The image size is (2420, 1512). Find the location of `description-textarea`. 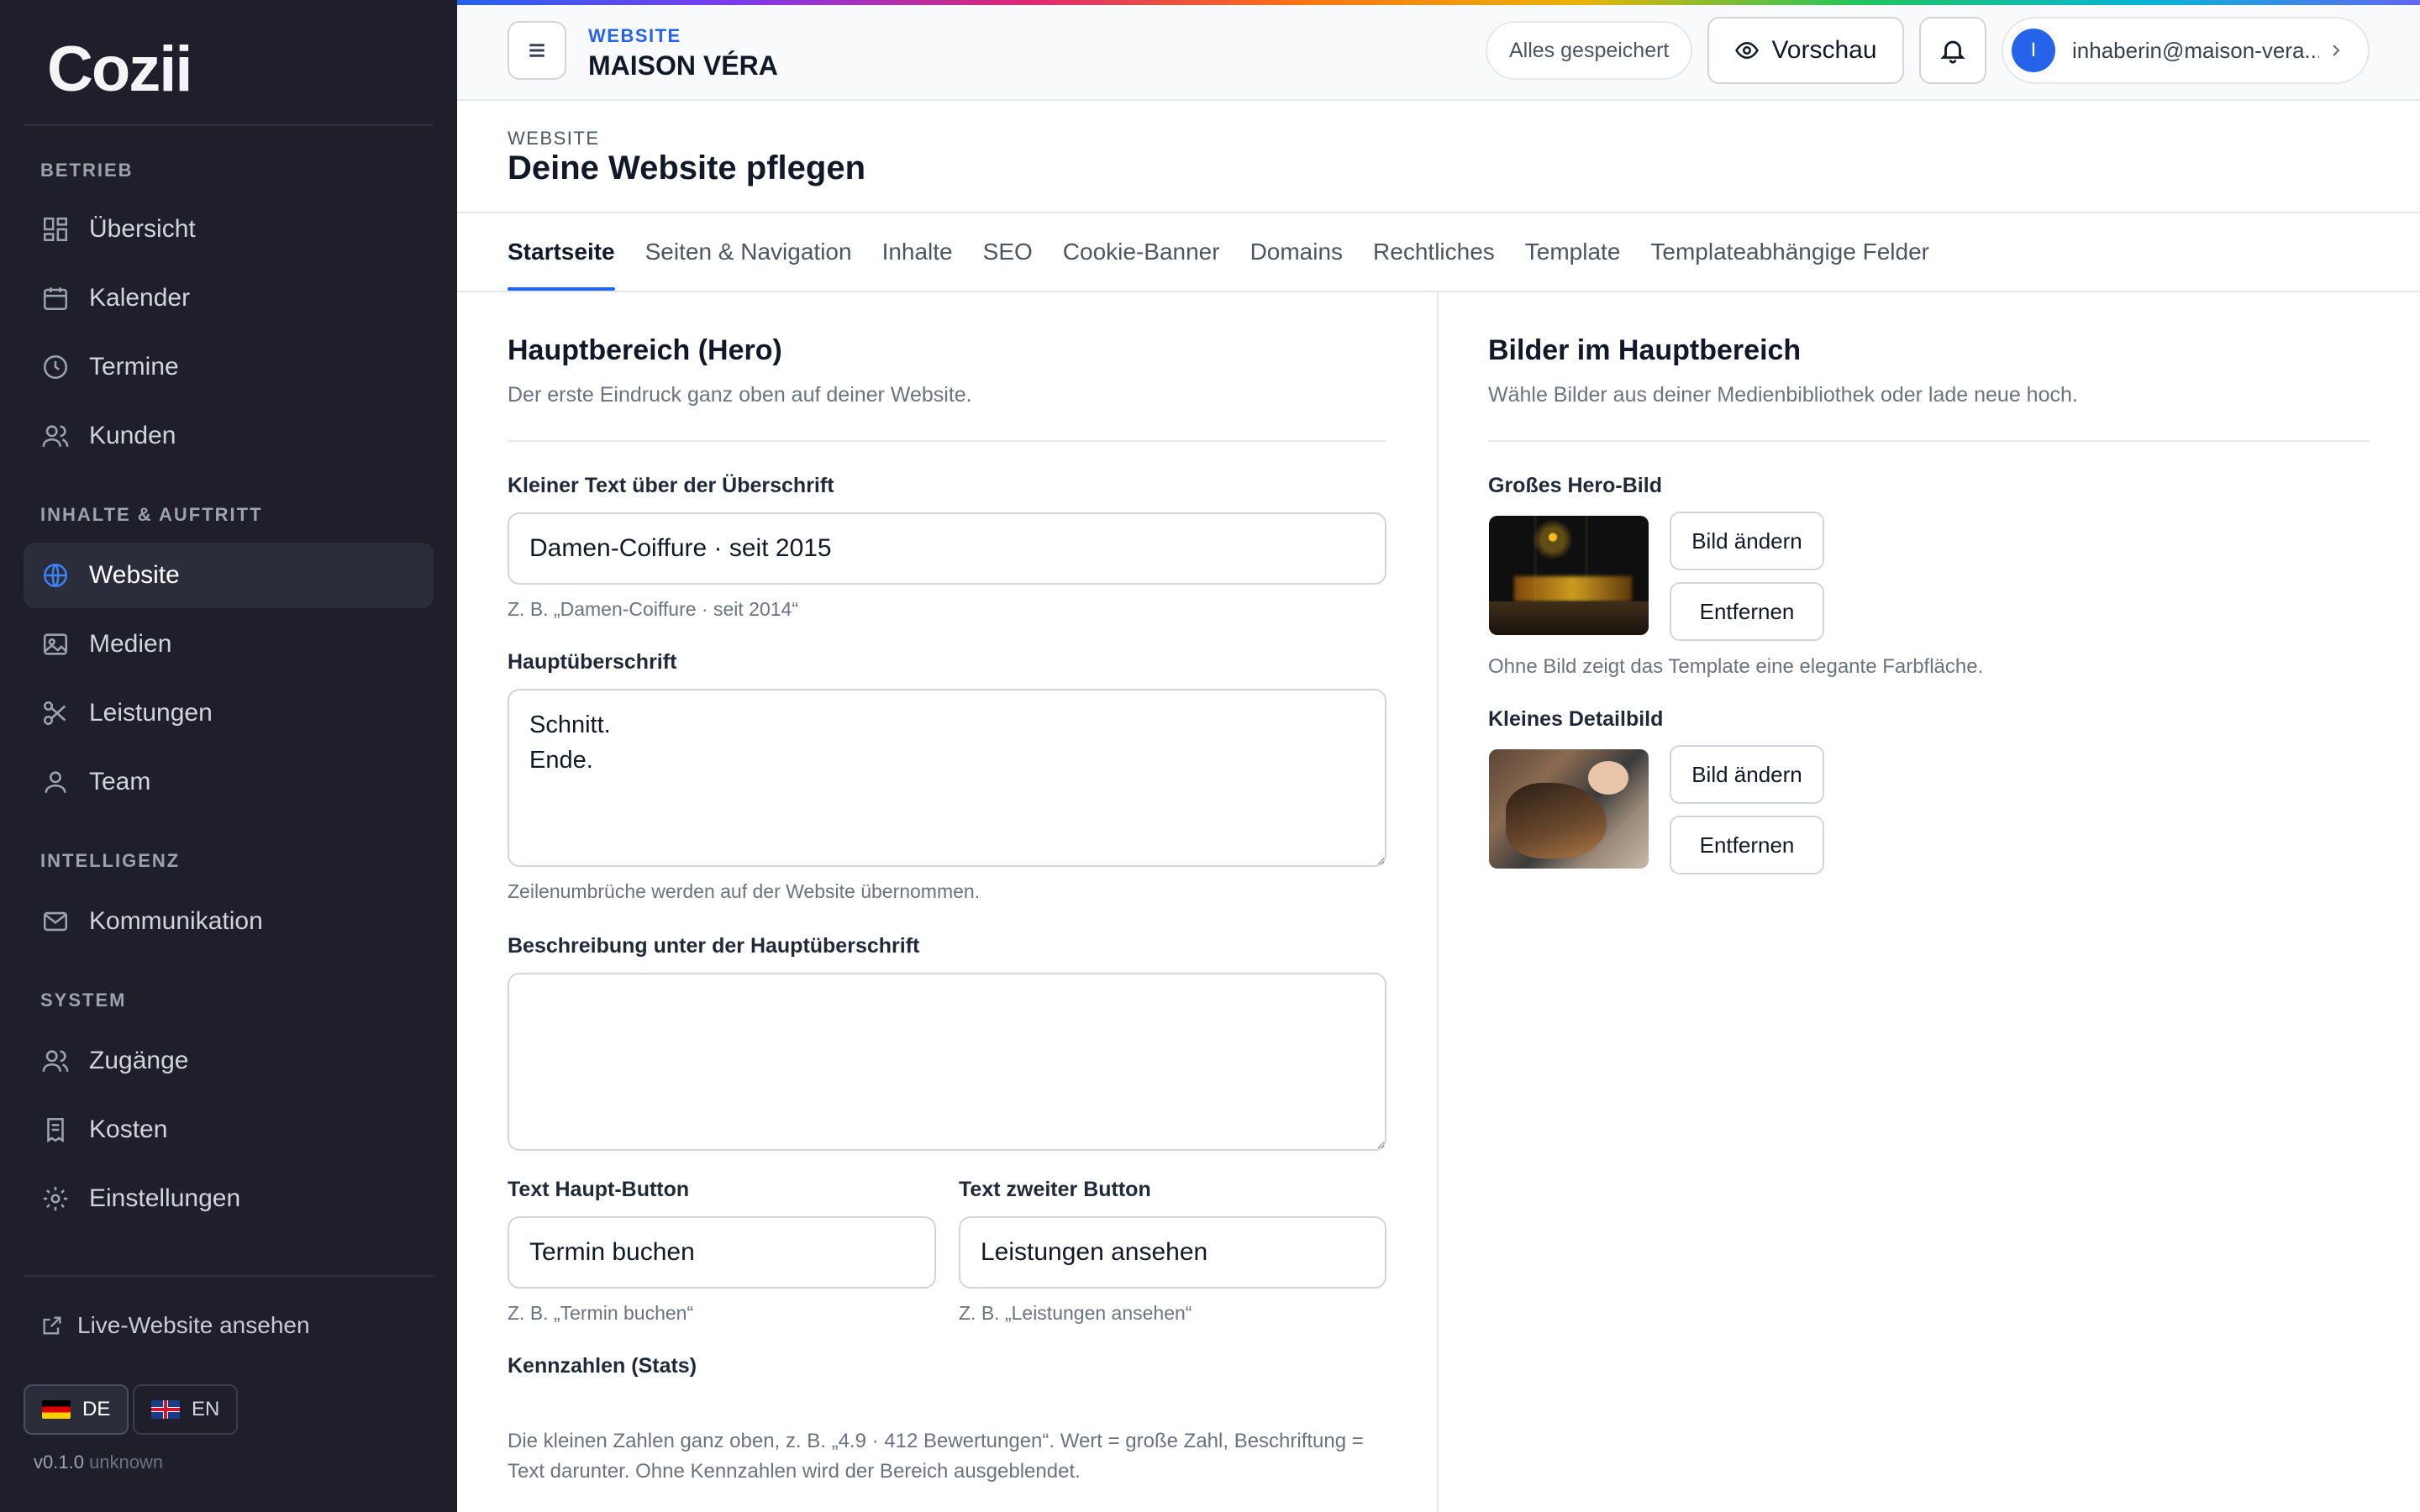

description-textarea is located at coordinates (947, 1062).